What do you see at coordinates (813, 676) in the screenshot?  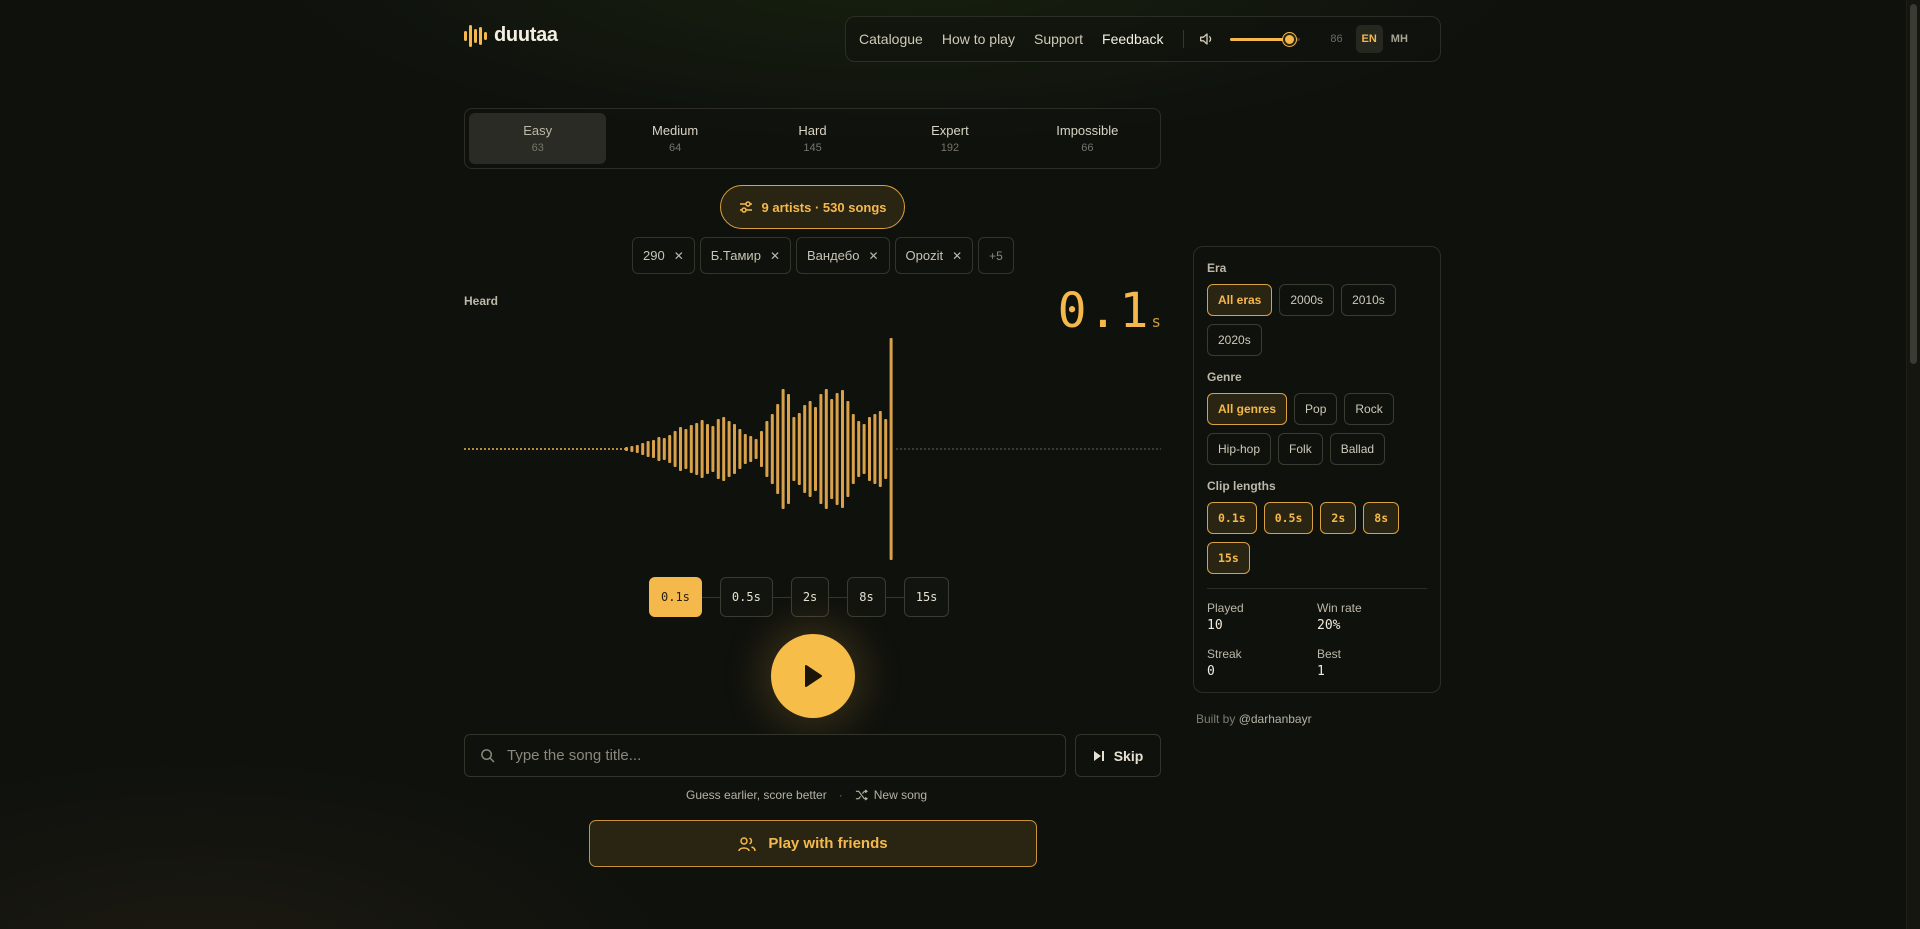 I see `play-button` at bounding box center [813, 676].